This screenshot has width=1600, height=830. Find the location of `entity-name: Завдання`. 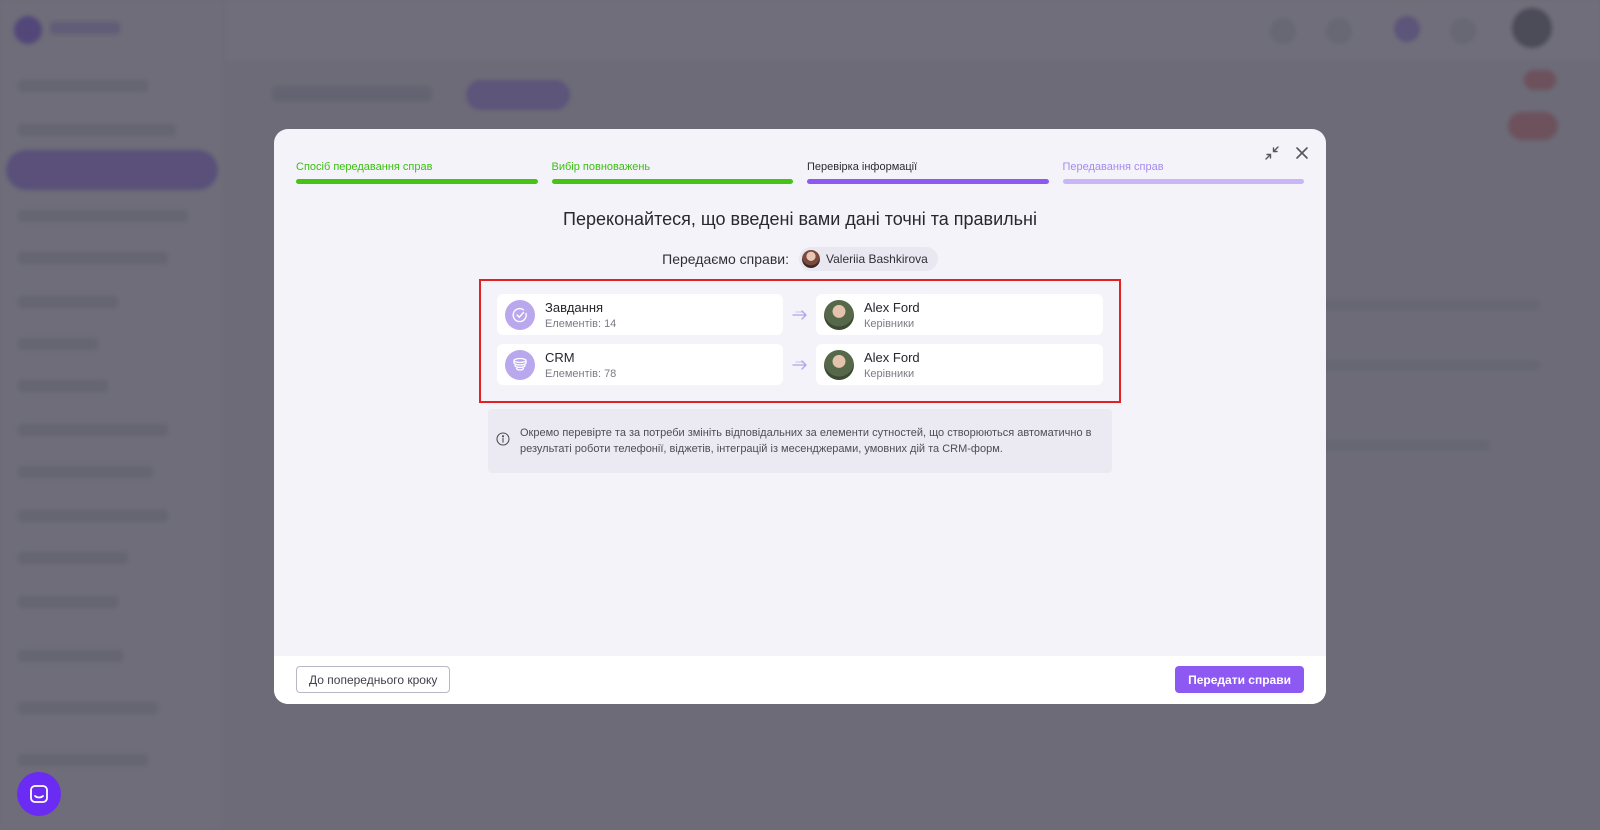

entity-name: Завдання is located at coordinates (574, 307).